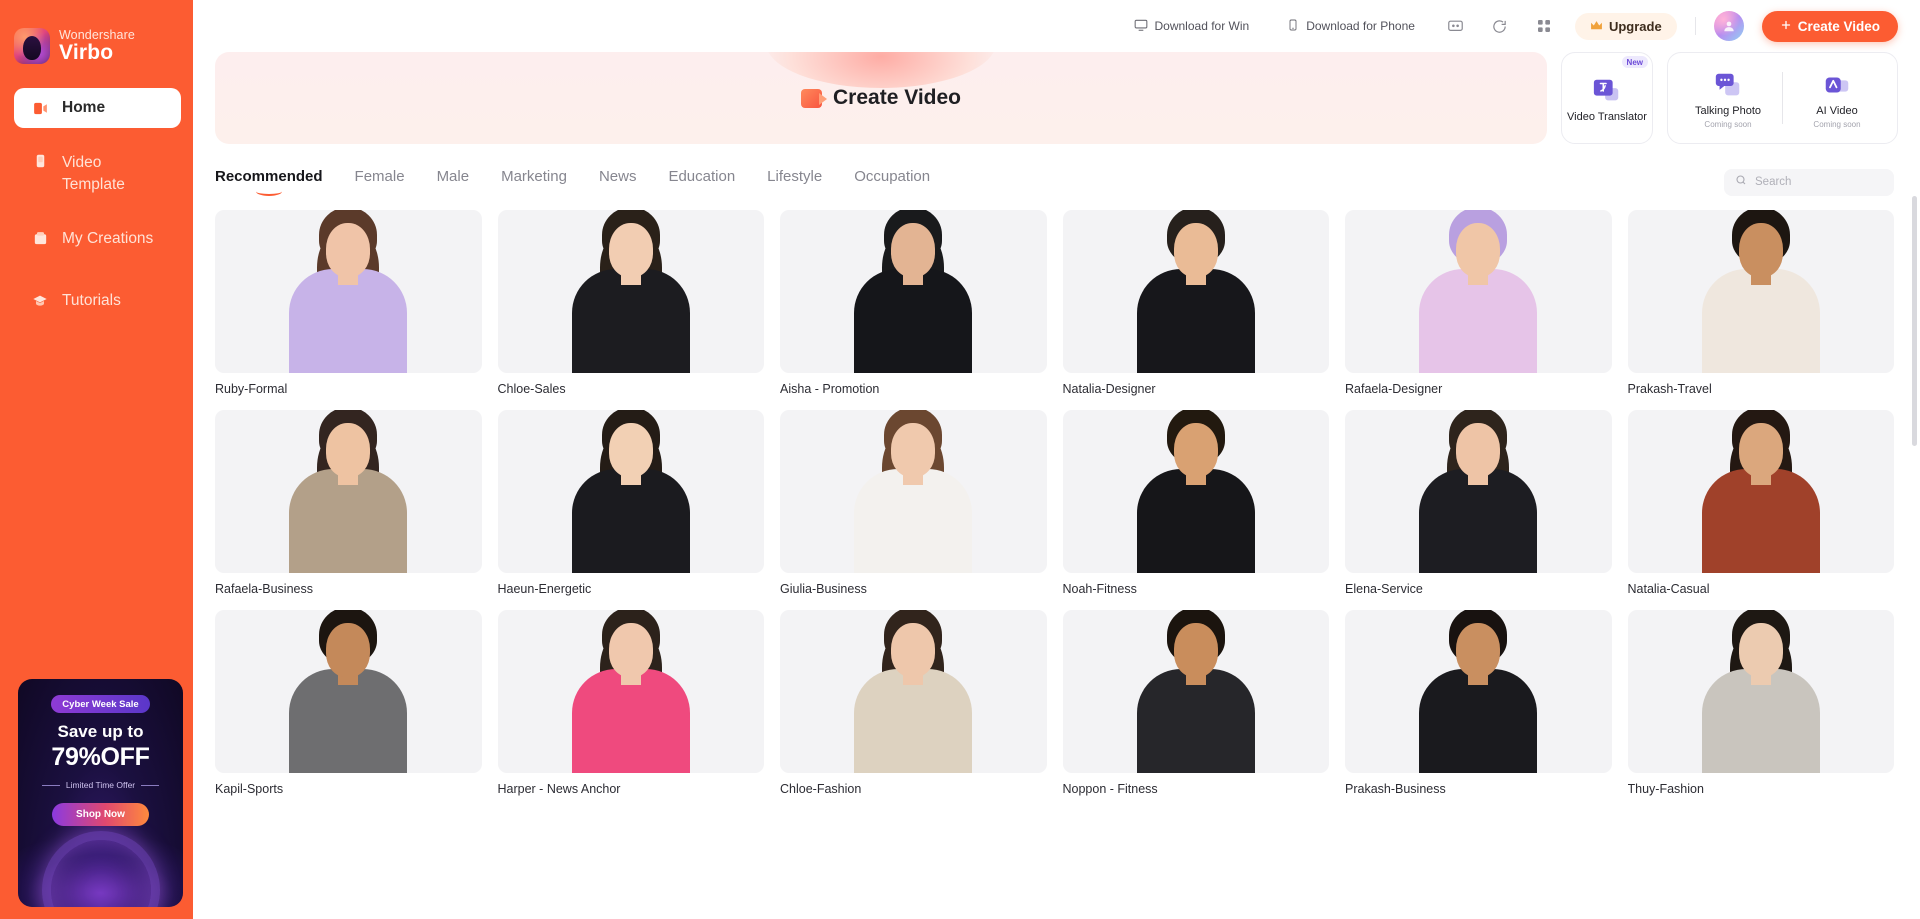 Image resolution: width=1920 pixels, height=919 pixels. I want to click on avatar-card: Rafaela-Business, so click(348, 503).